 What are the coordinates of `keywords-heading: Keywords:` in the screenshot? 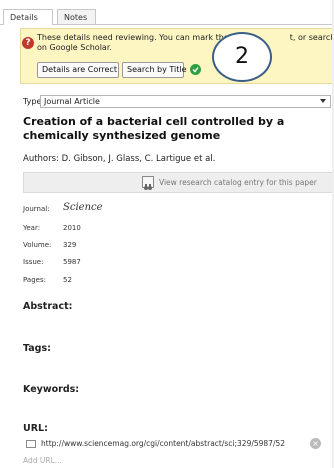 It's located at (51, 389).